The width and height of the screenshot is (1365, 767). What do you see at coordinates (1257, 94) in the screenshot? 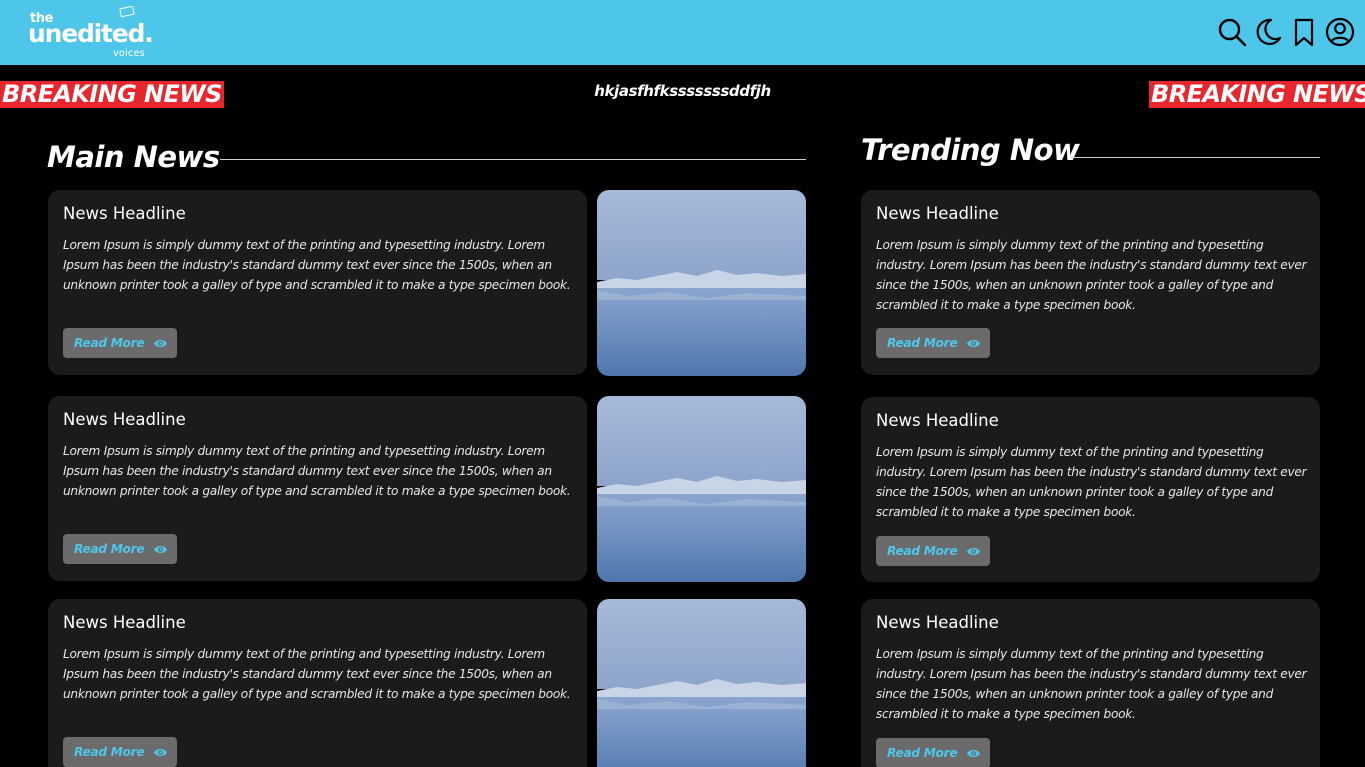
I see `breaking-news-badge-right: BREAKING NEWS` at bounding box center [1257, 94].